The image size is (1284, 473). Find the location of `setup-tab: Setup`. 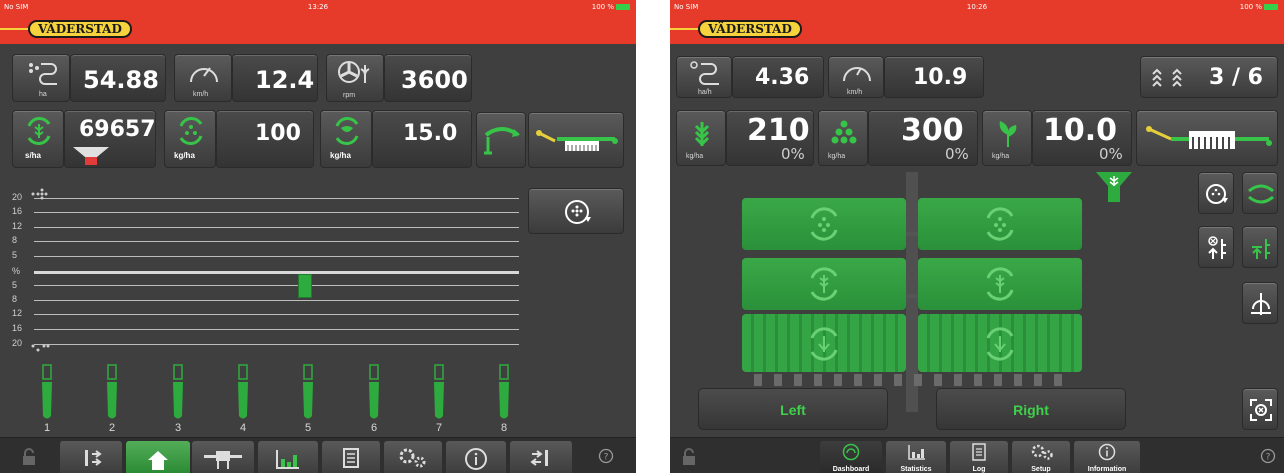

setup-tab: Setup is located at coordinates (1041, 457).